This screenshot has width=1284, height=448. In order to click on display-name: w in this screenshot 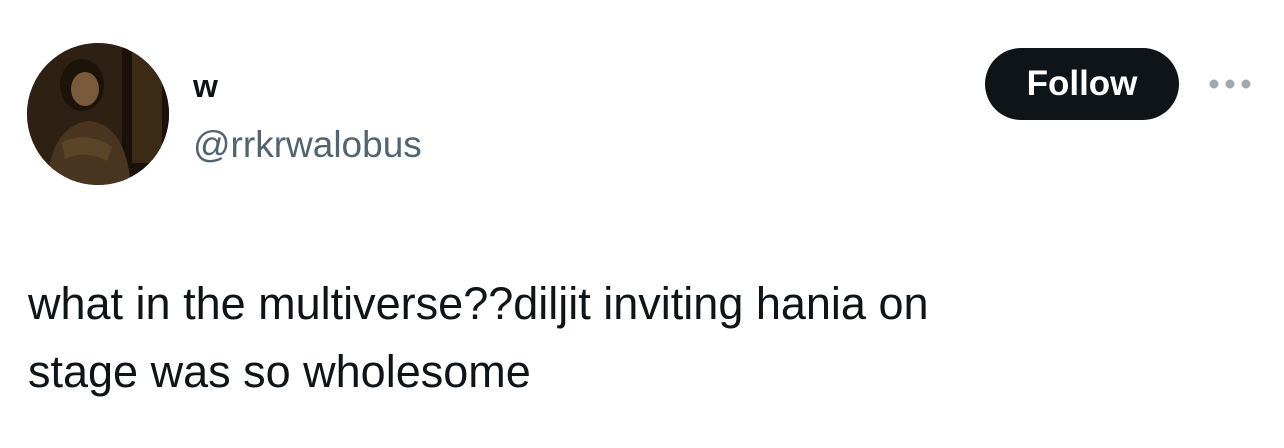, I will do `click(205, 86)`.